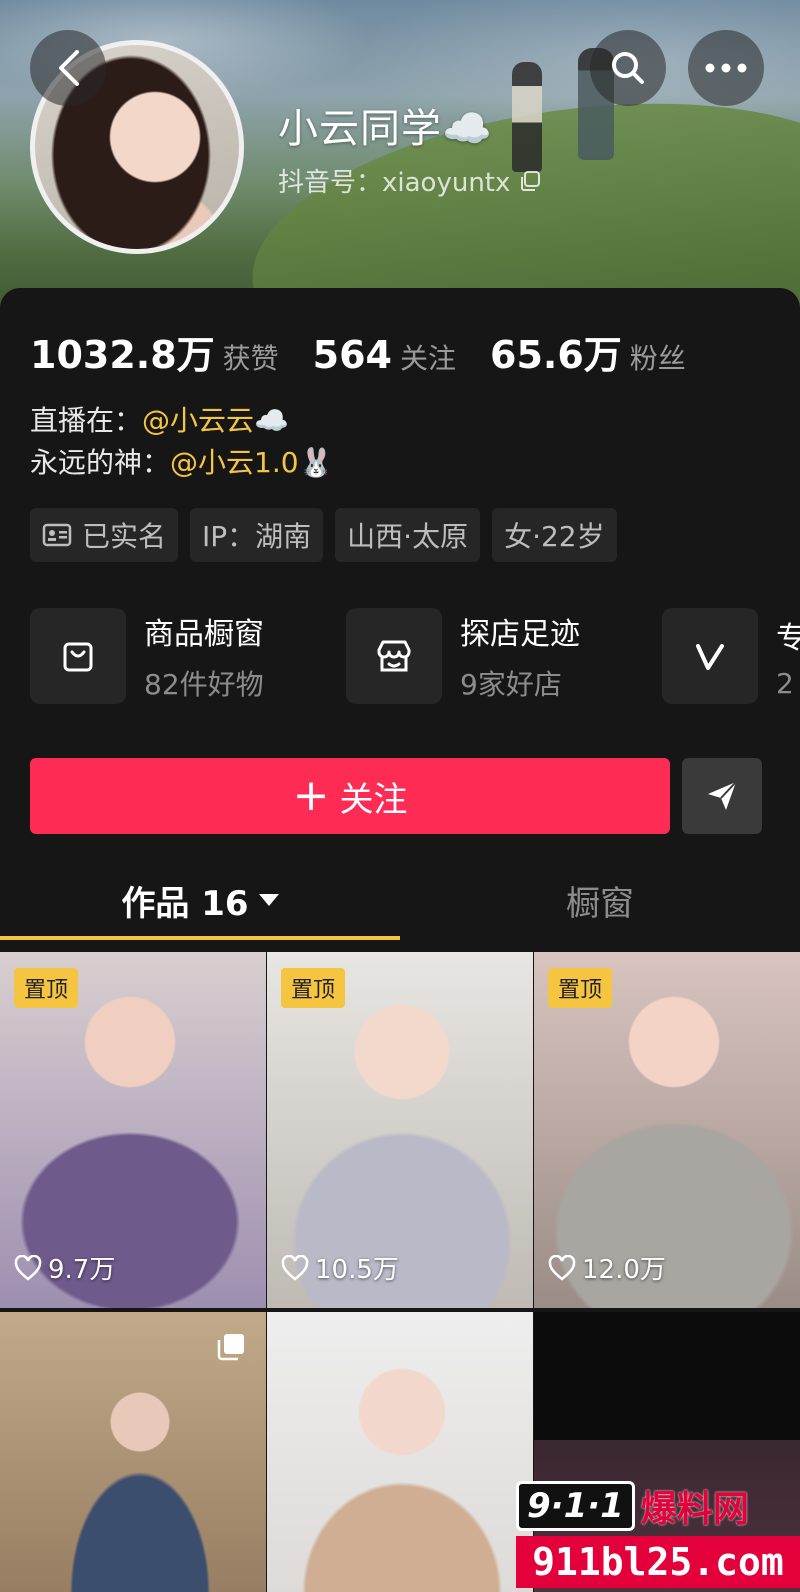  Describe the element at coordinates (311, 795) in the screenshot. I see `plus-icon: +` at that location.